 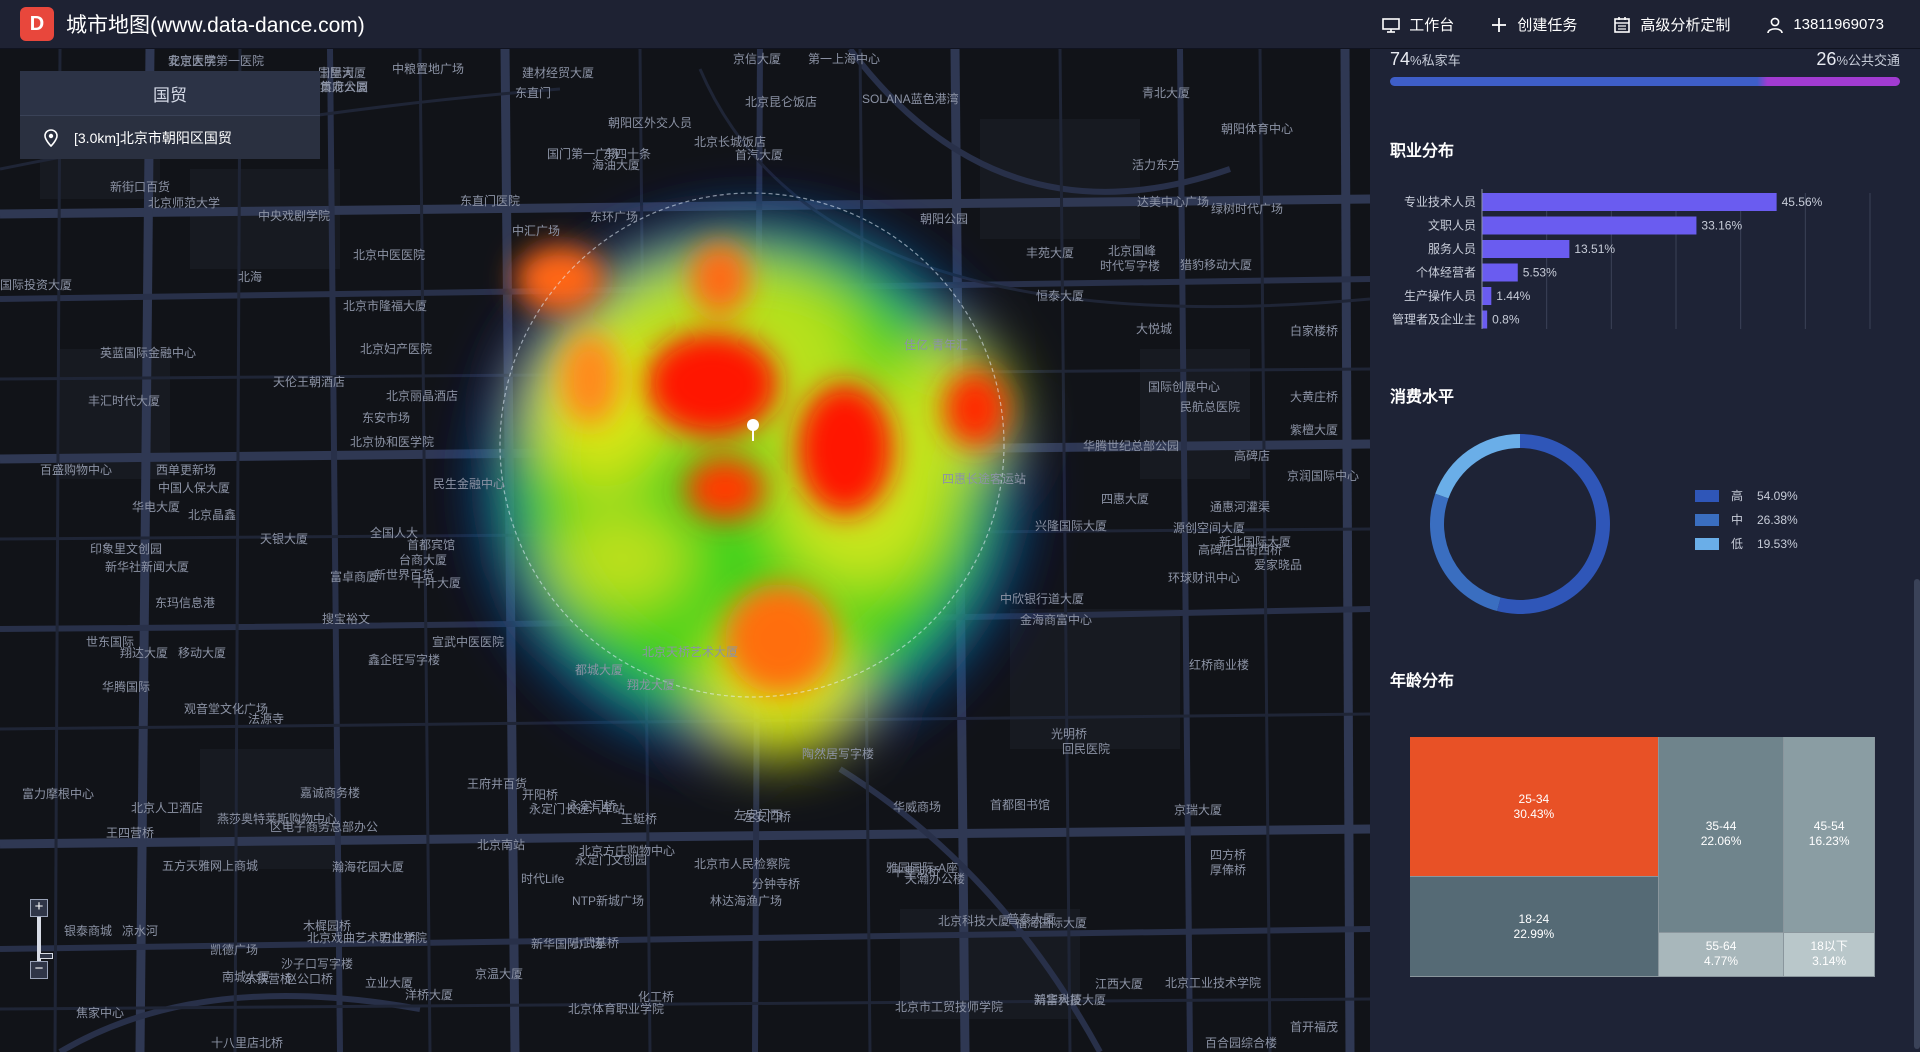 What do you see at coordinates (39, 908) in the screenshot?
I see `zoom-in-button: +` at bounding box center [39, 908].